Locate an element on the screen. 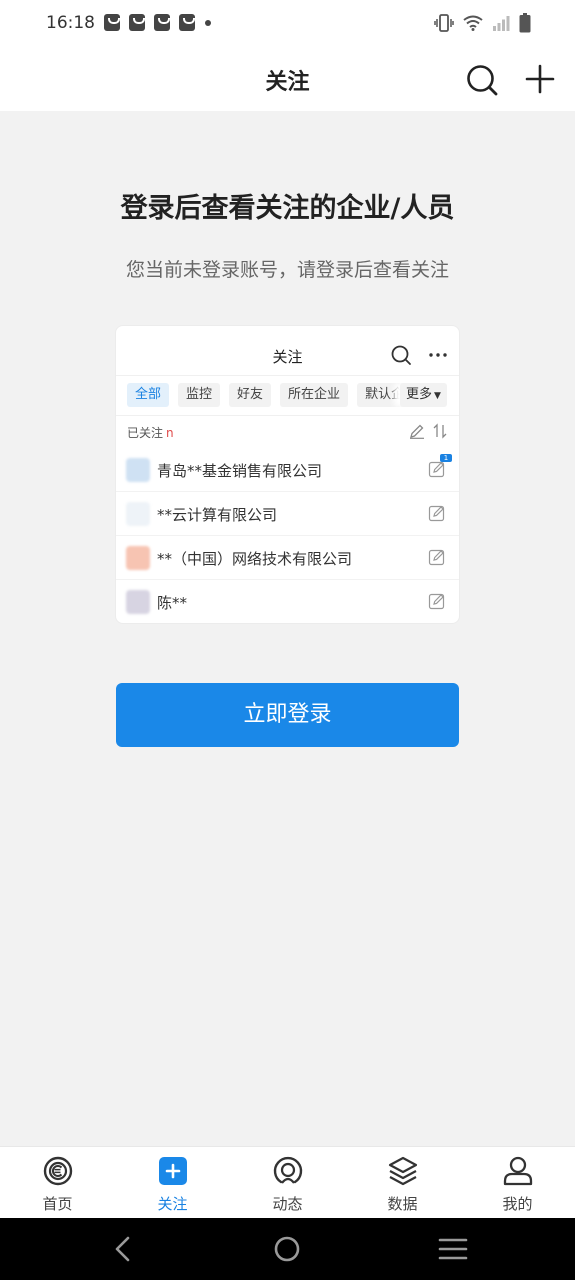 Image resolution: width=575 pixels, height=1280 pixels. signal-icon is located at coordinates (501, 23).